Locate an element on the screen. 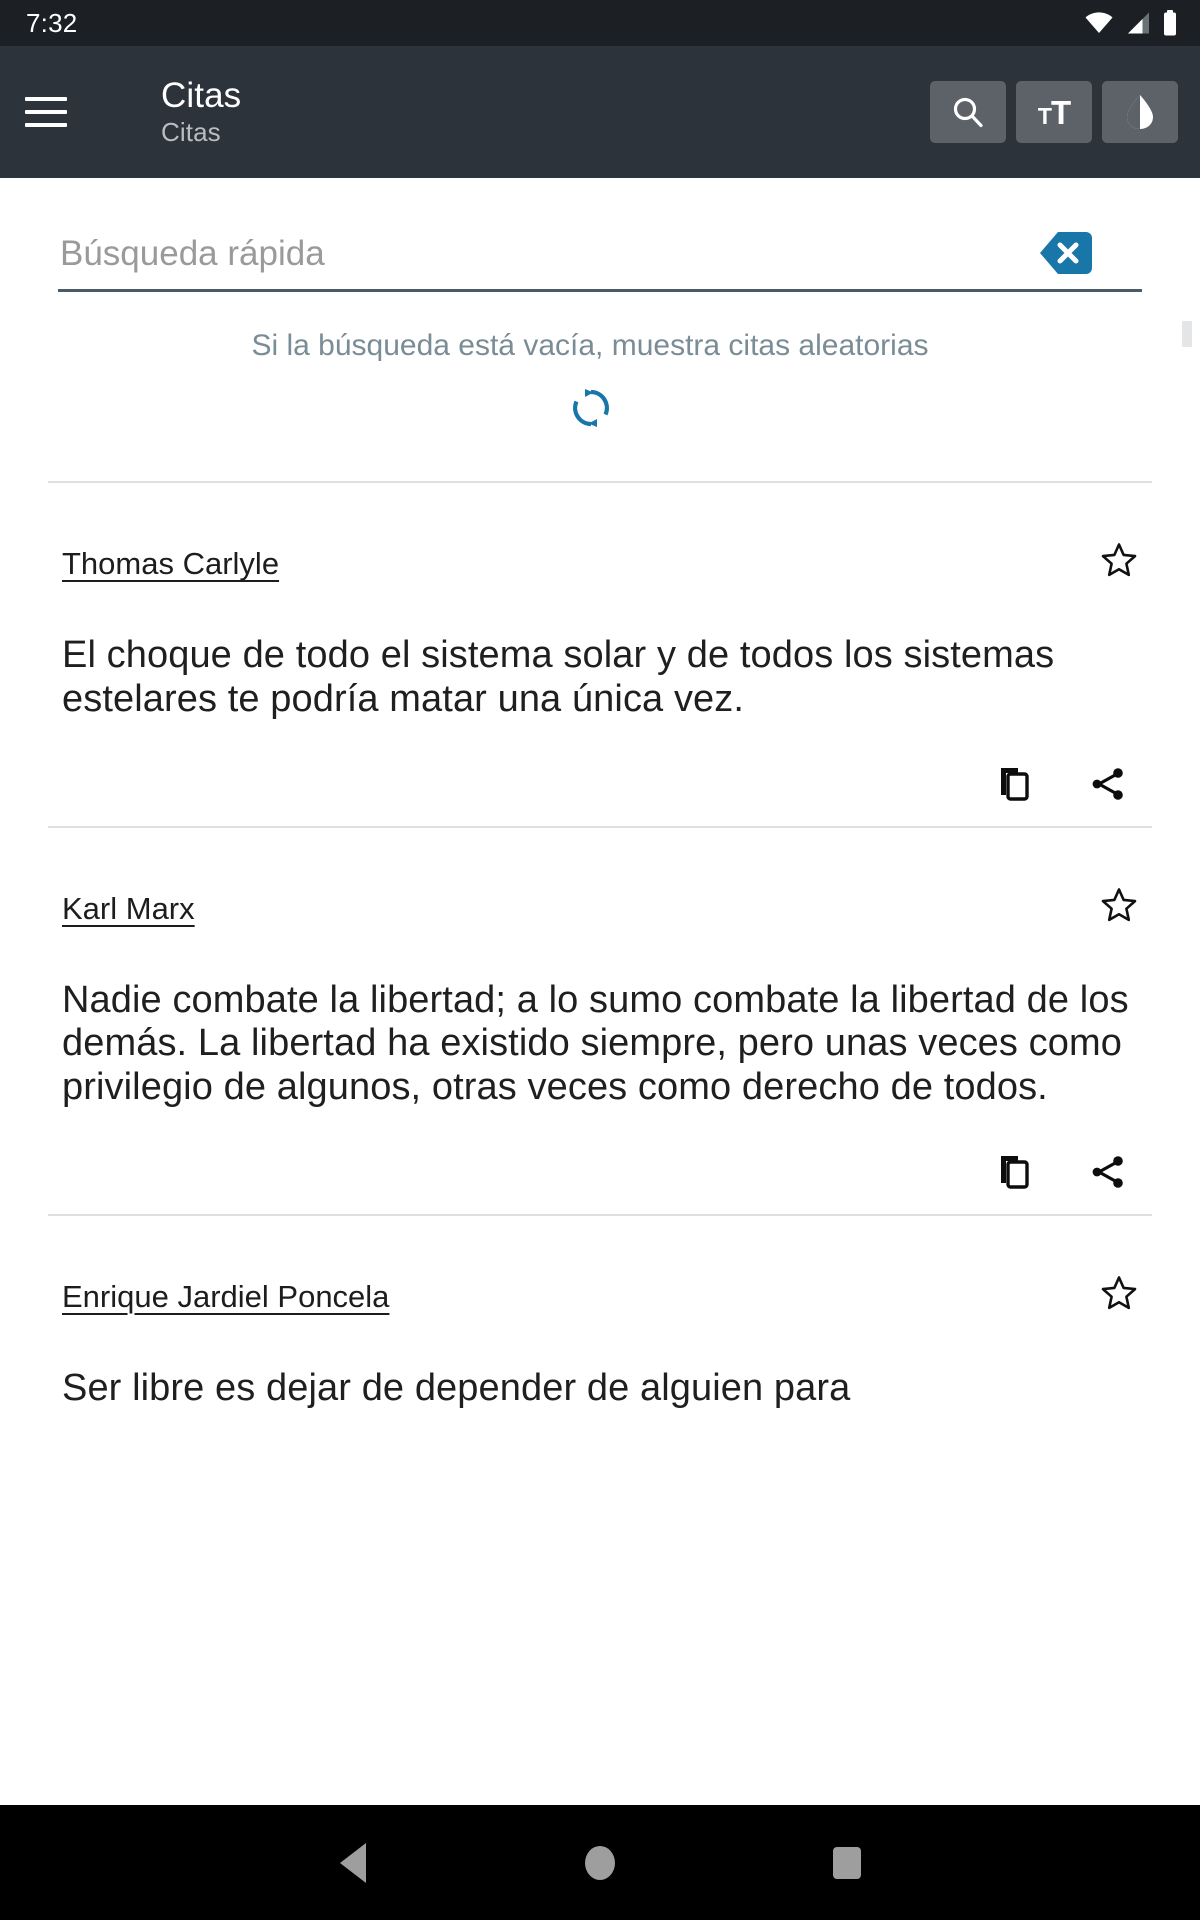 The height and width of the screenshot is (1920, 1200). search-row is located at coordinates (600, 262).